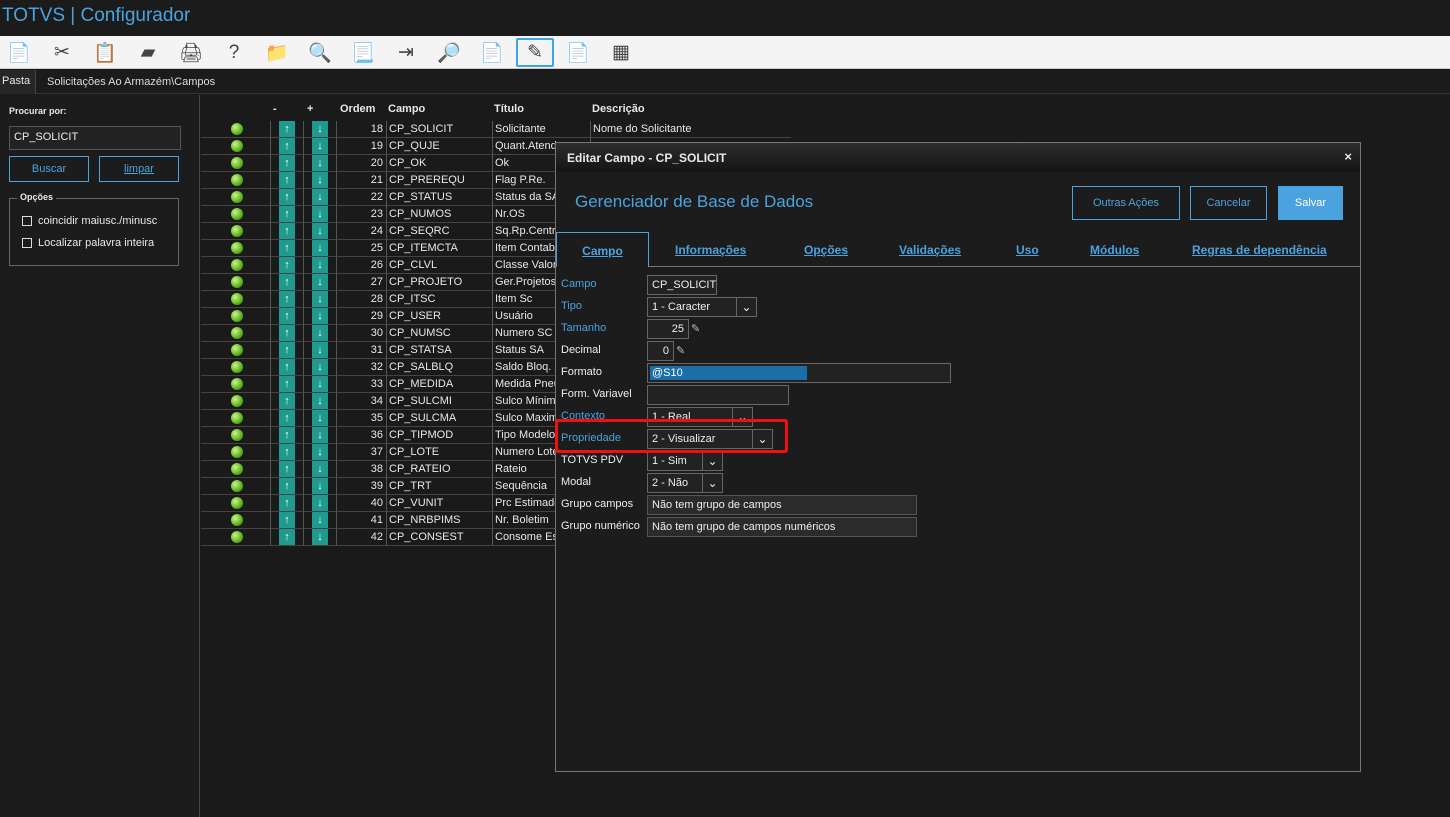 The image size is (1450, 817). Describe the element at coordinates (1348, 156) in the screenshot. I see `close-icon: ×` at that location.